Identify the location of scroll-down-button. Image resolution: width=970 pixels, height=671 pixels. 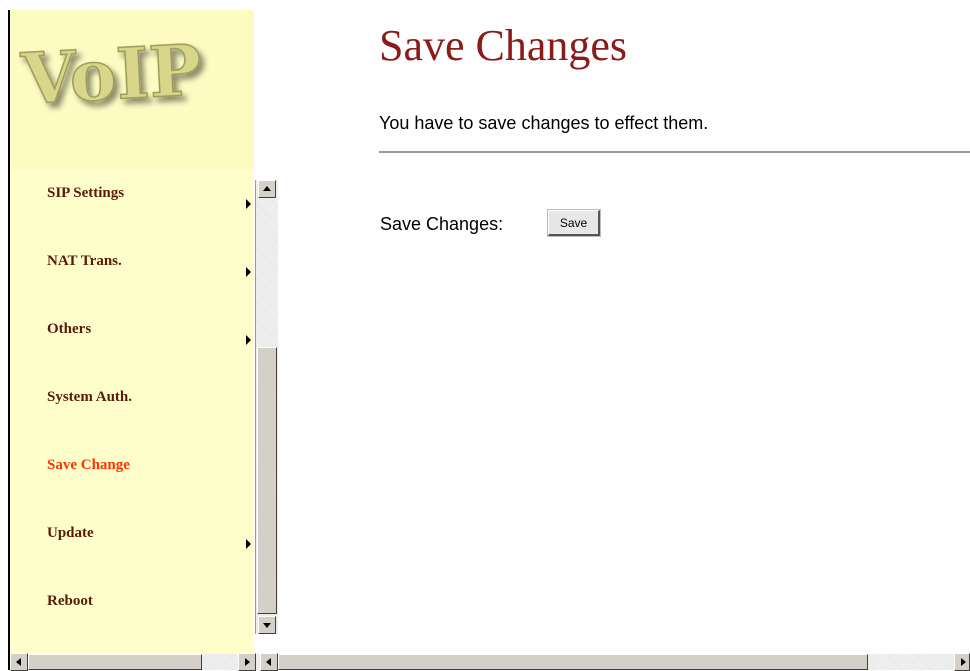
(267, 625).